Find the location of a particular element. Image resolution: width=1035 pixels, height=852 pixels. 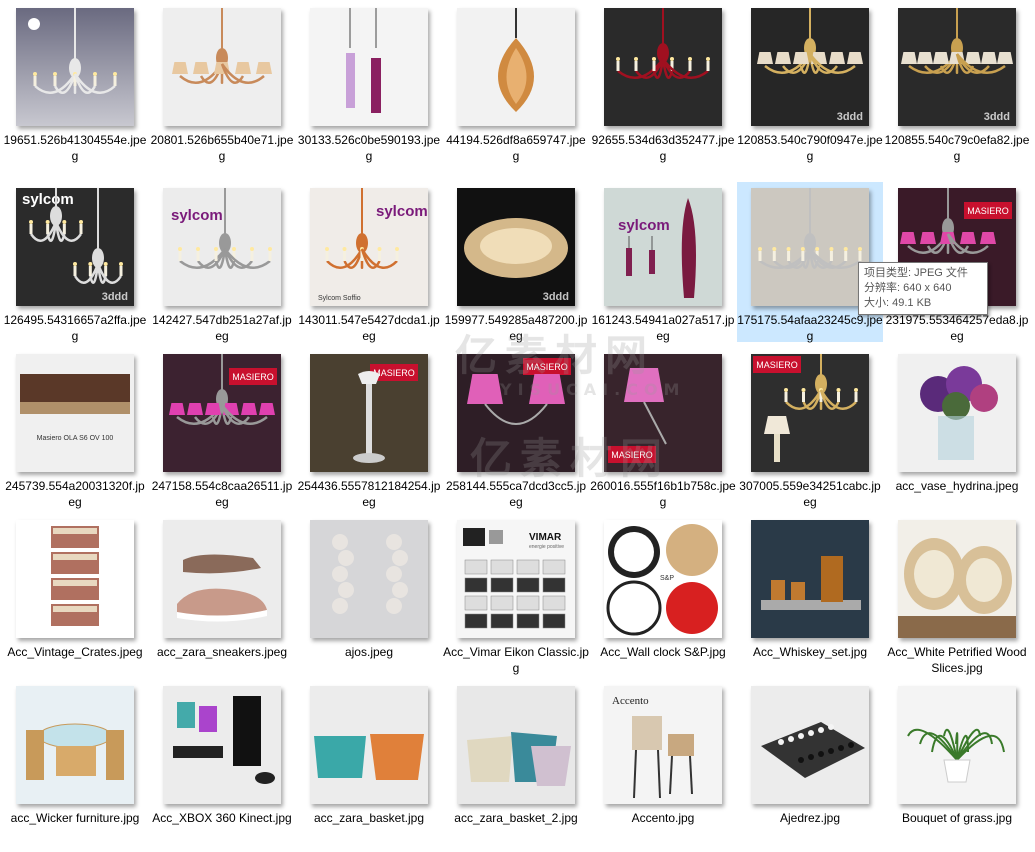

file-item: 3ddd 159977.549285a487200.jpeg is located at coordinates (516, 263).